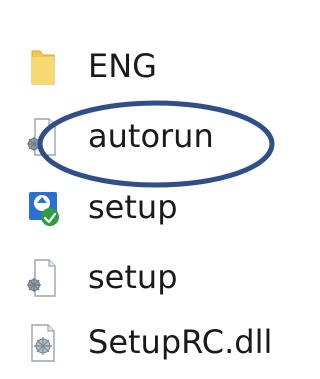  I want to click on file-item-autorun: autorun, so click(143, 136).